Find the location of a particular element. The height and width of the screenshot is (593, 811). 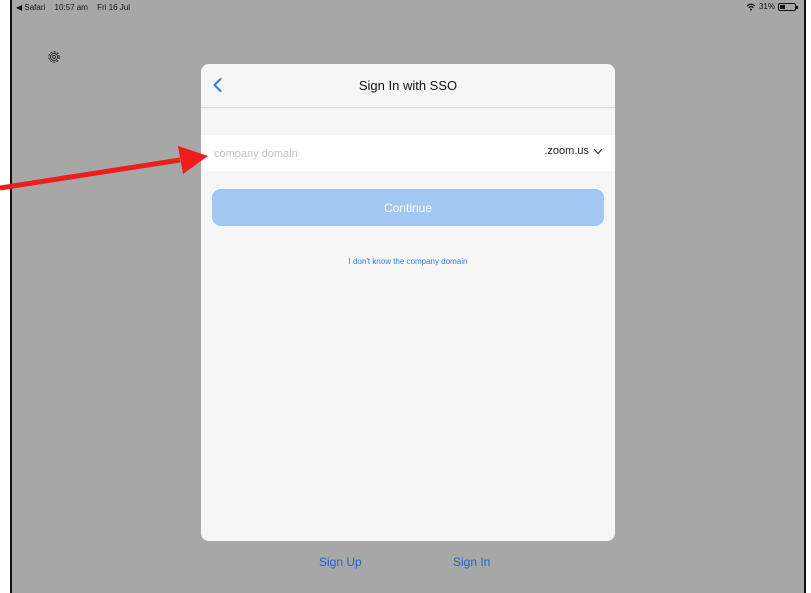

status-bar: ◀ Safari 10:57 am Fri 16 Jul 31% is located at coordinates (408, 8).